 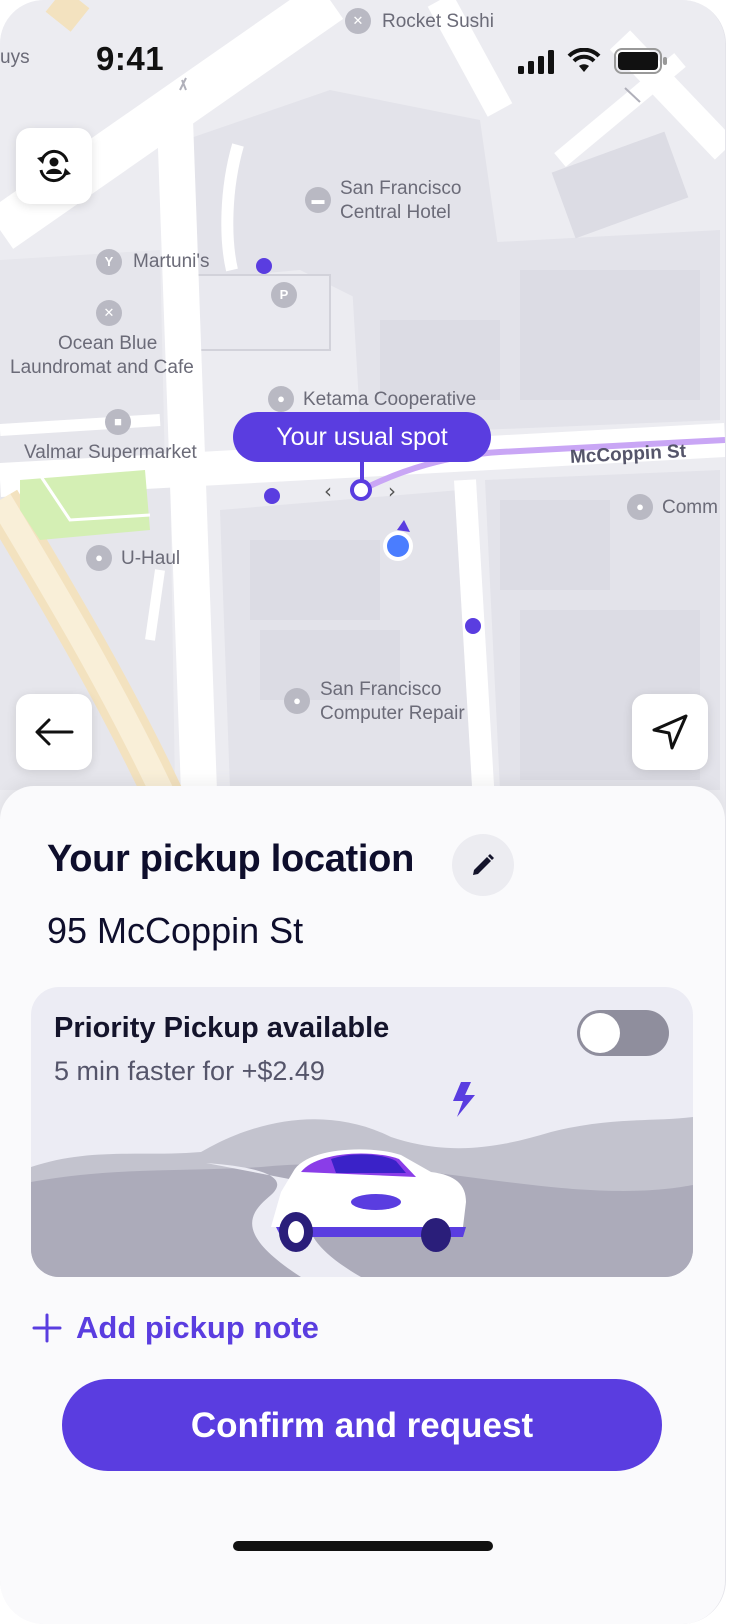 What do you see at coordinates (102, 368) in the screenshot?
I see `map-label-ocean-blue-2: Laundromat and Cafe` at bounding box center [102, 368].